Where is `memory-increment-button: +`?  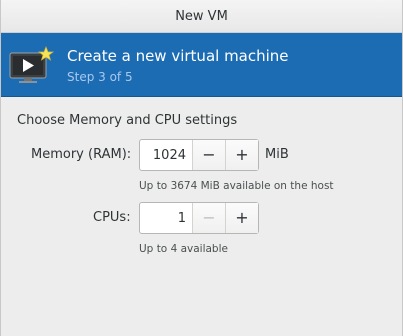 memory-increment-button: + is located at coordinates (241, 155).